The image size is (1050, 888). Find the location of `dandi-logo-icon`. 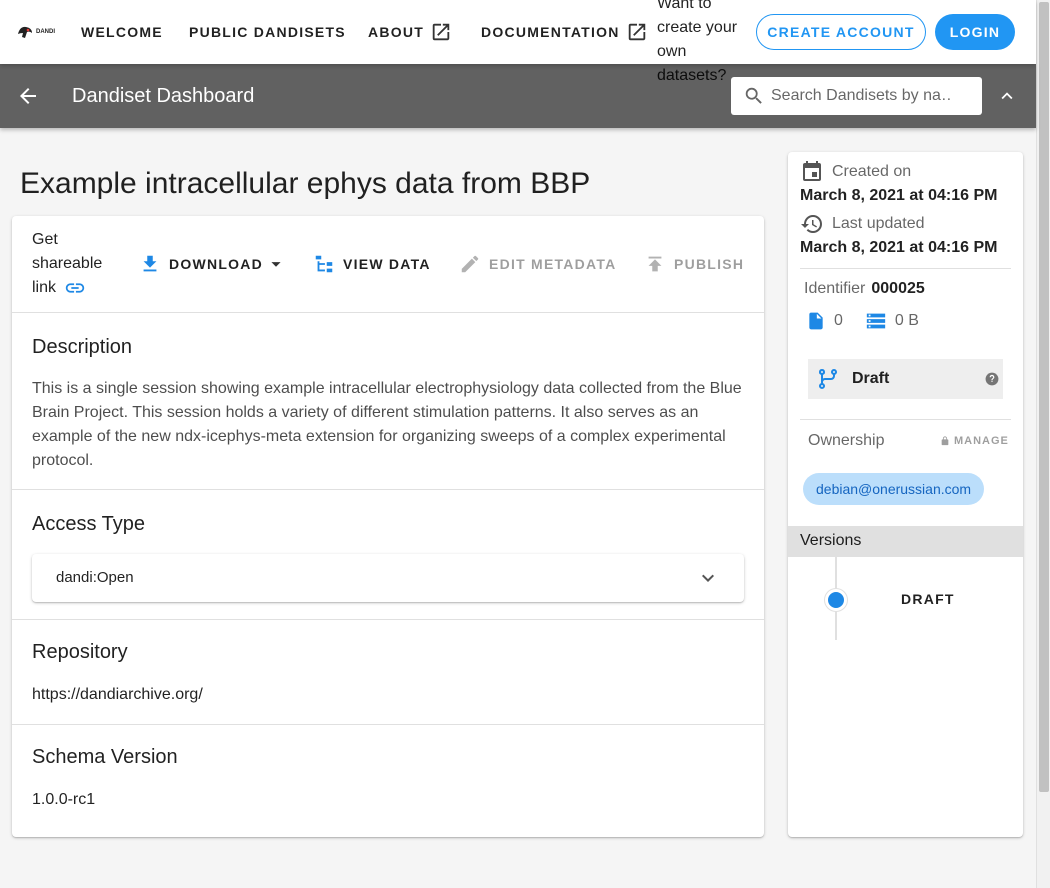

dandi-logo-icon is located at coordinates (25, 32).